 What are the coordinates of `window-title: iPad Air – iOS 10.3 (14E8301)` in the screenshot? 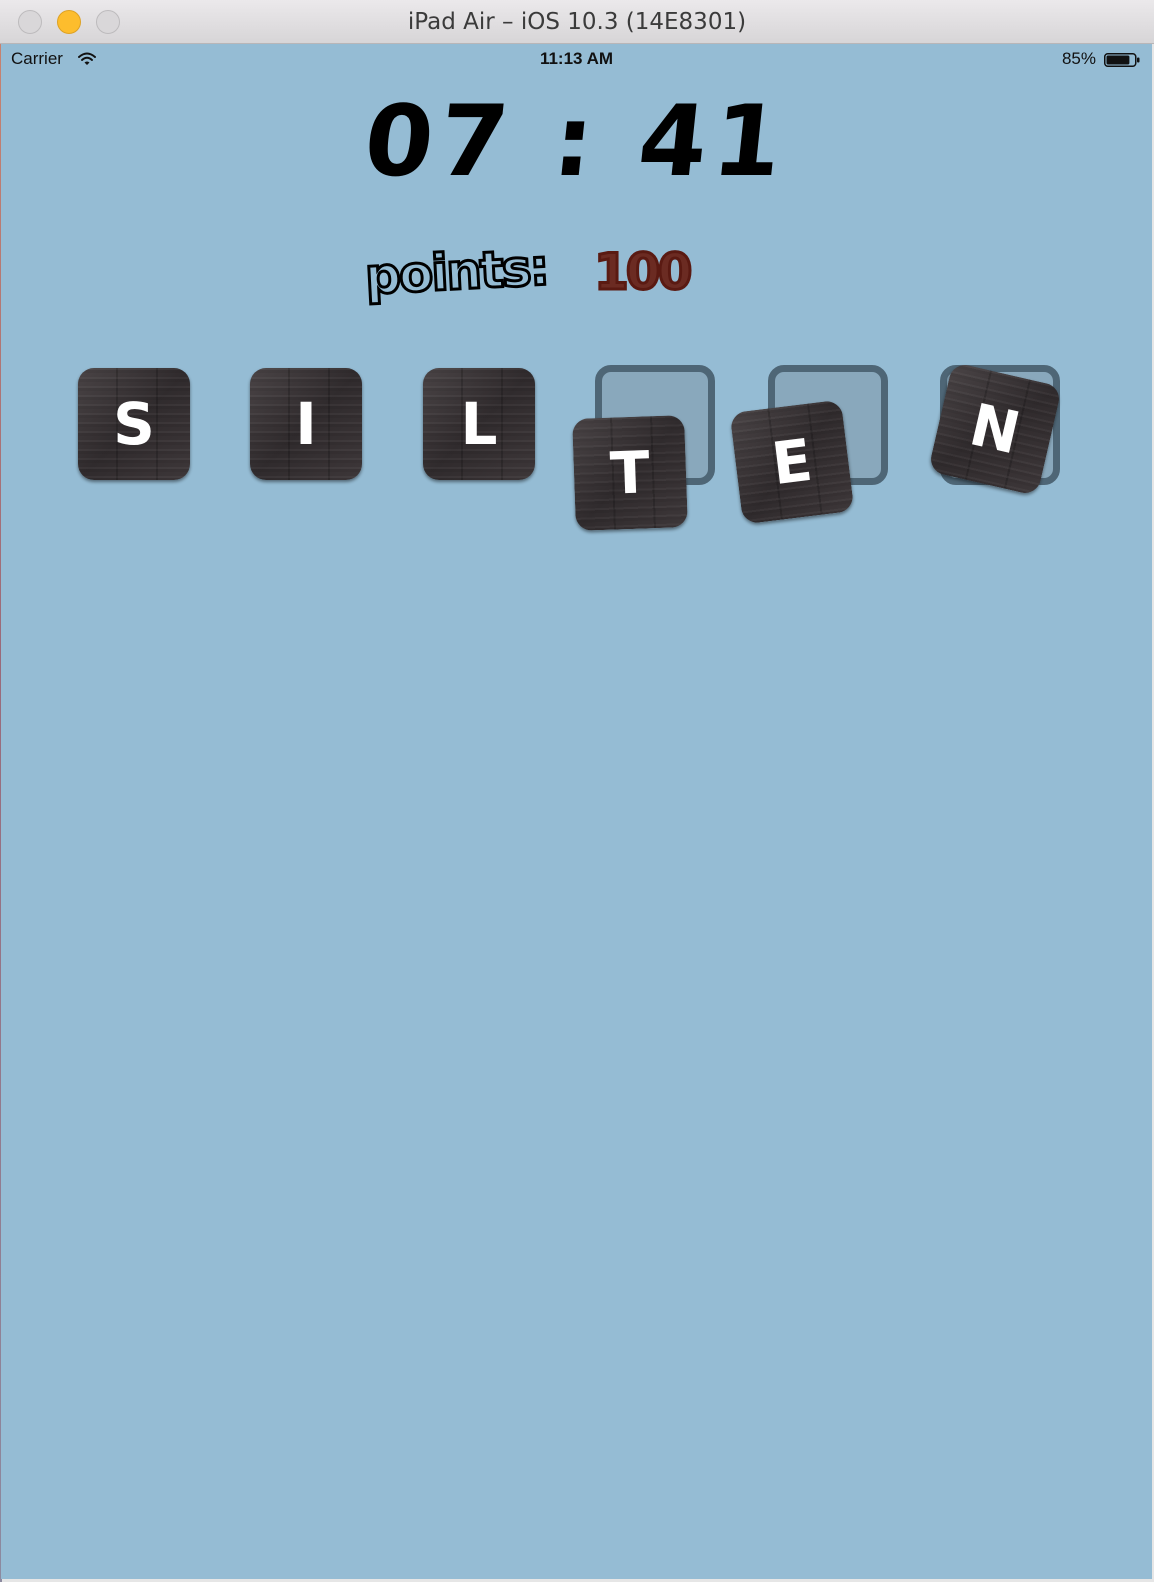 It's located at (577, 22).